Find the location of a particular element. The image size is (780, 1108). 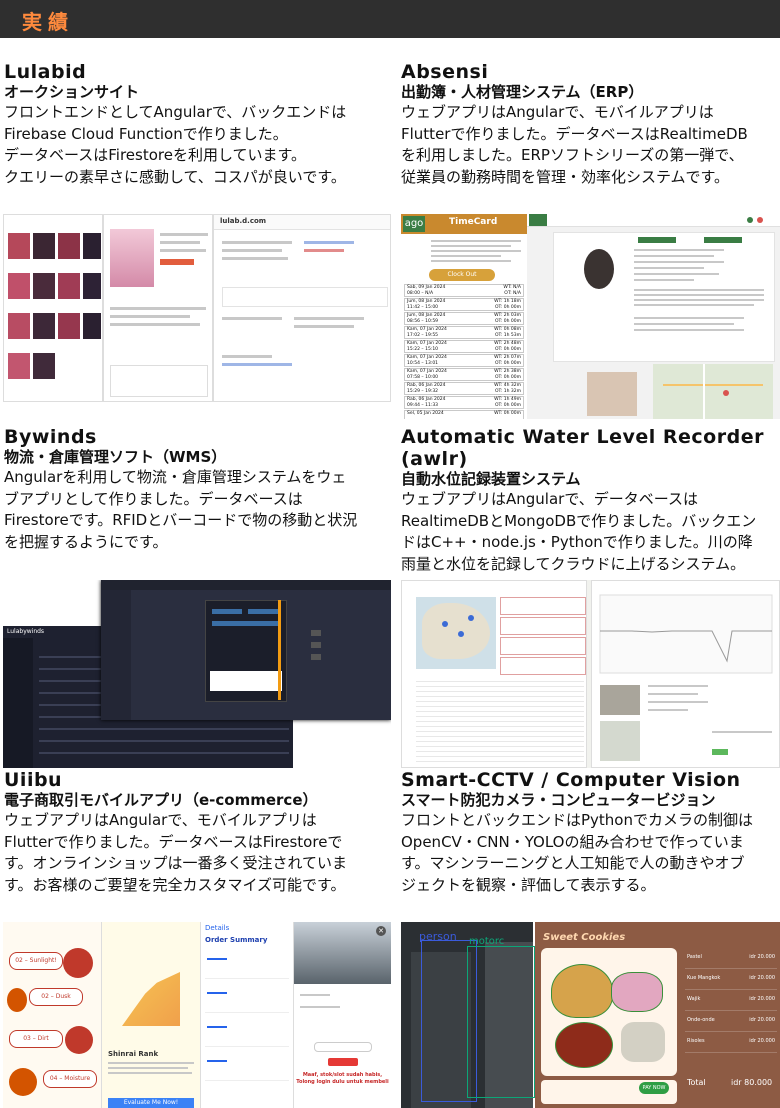

timecard-time: 15:29 – 19:32 is located at coordinates (423, 391).